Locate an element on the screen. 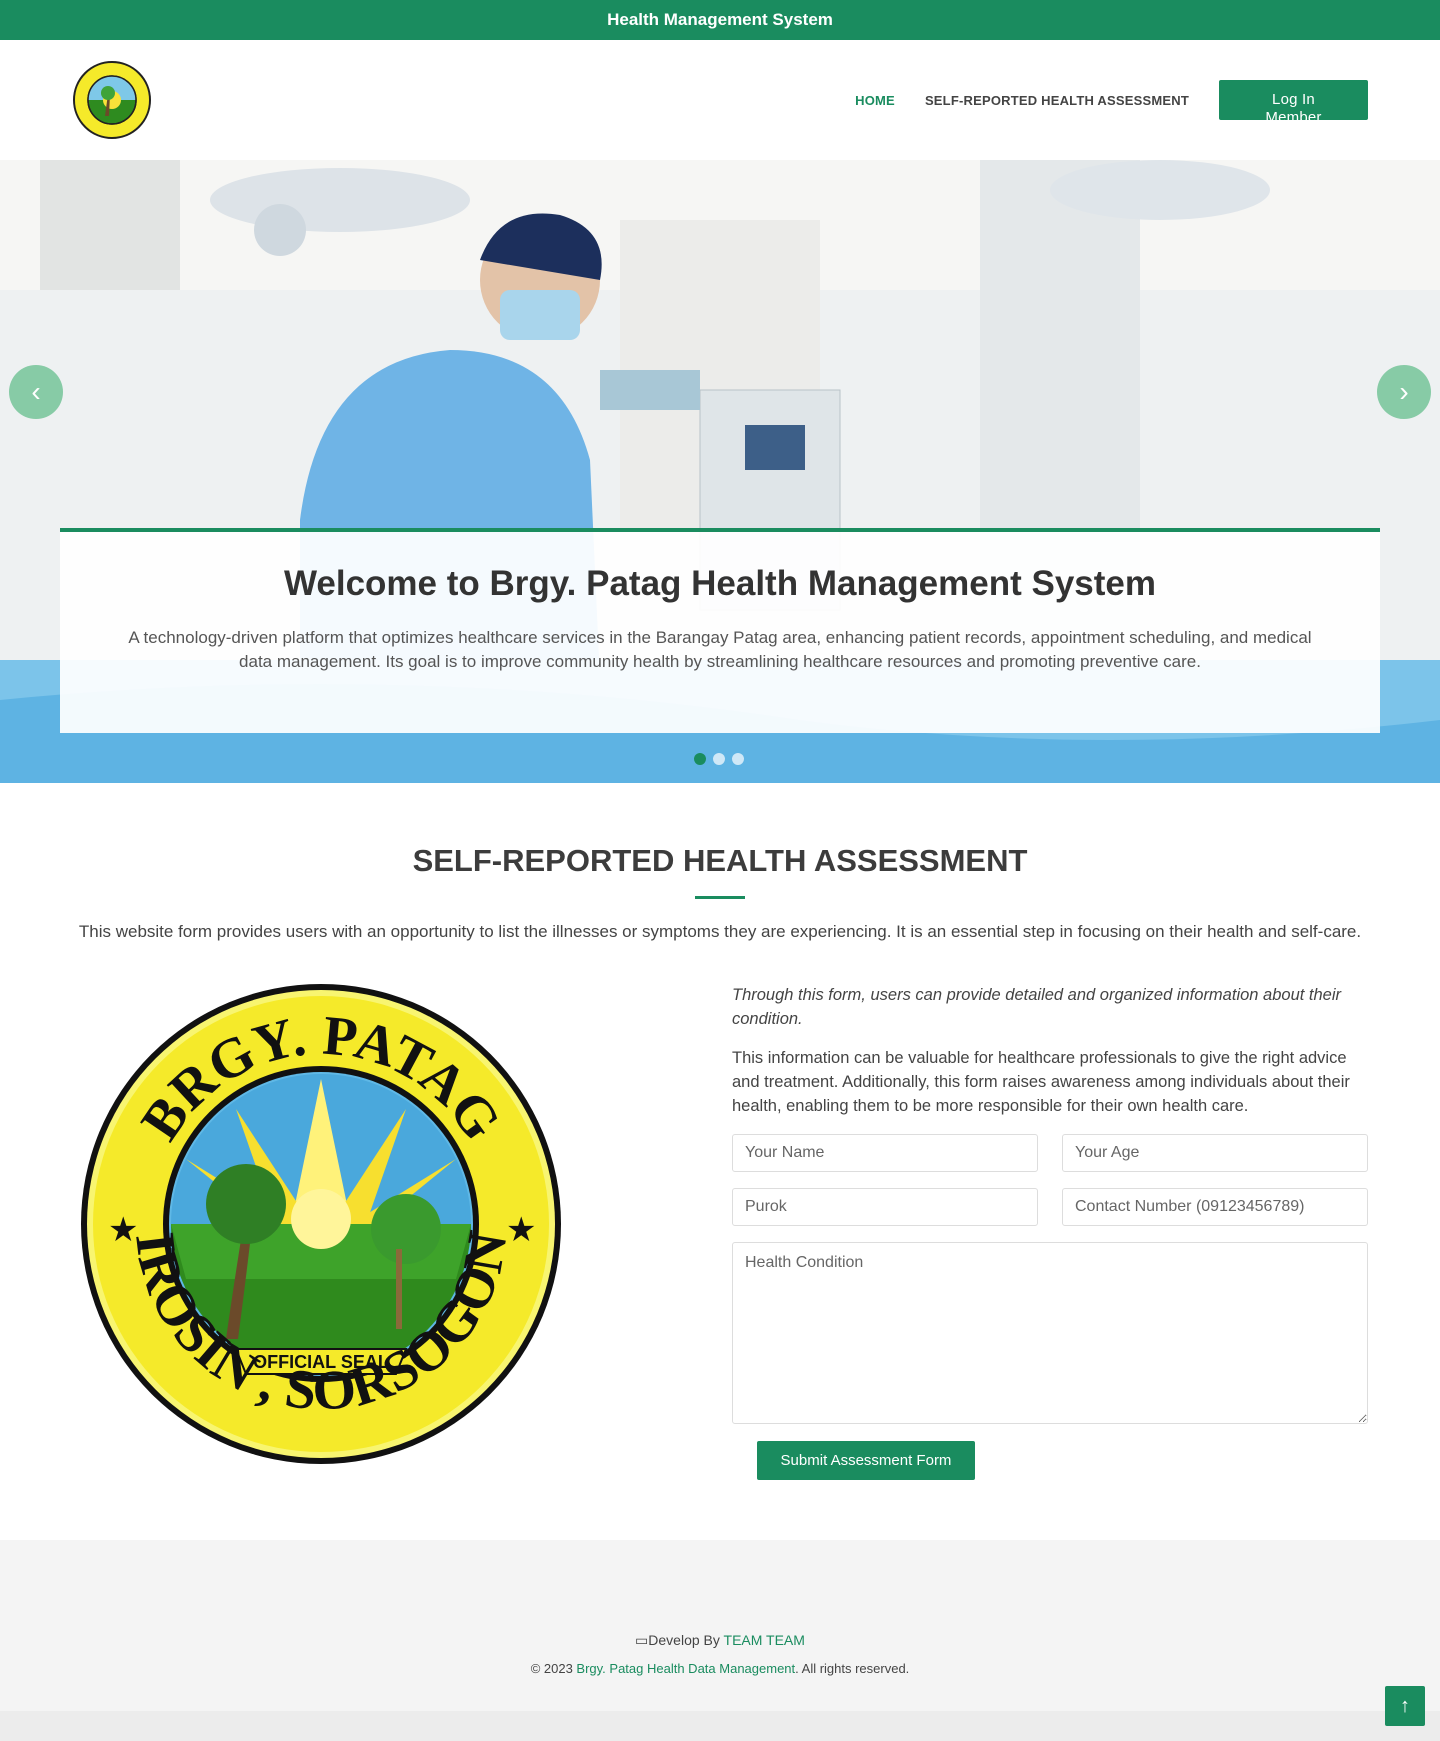 This screenshot has width=1440, height=1741. team-link: TEAM TEAM is located at coordinates (764, 1640).